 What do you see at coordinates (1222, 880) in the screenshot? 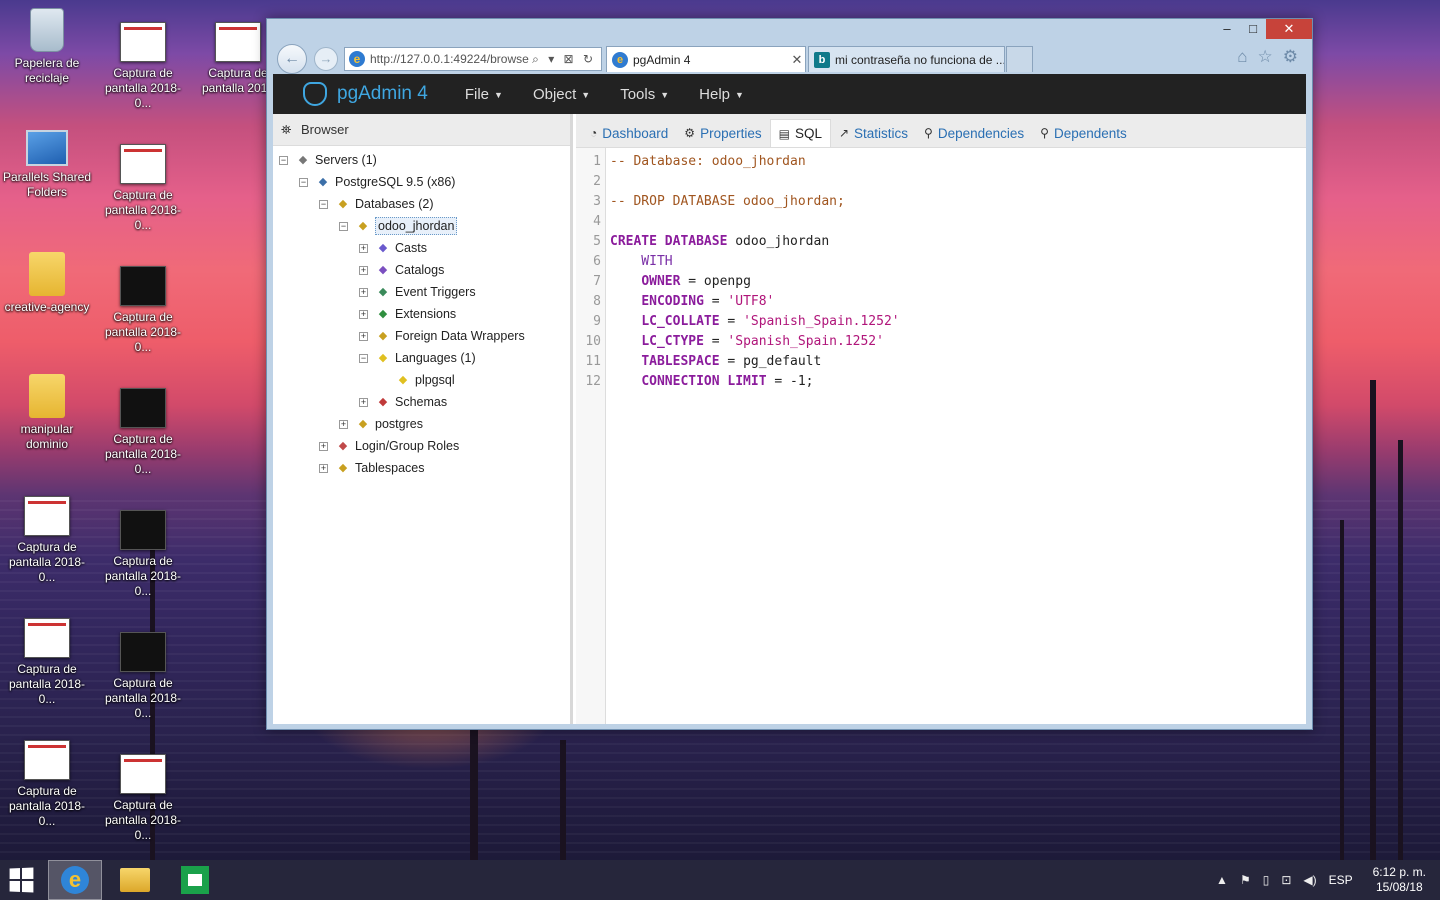
I see `show-hidden-icons-icon: ▲` at bounding box center [1222, 880].